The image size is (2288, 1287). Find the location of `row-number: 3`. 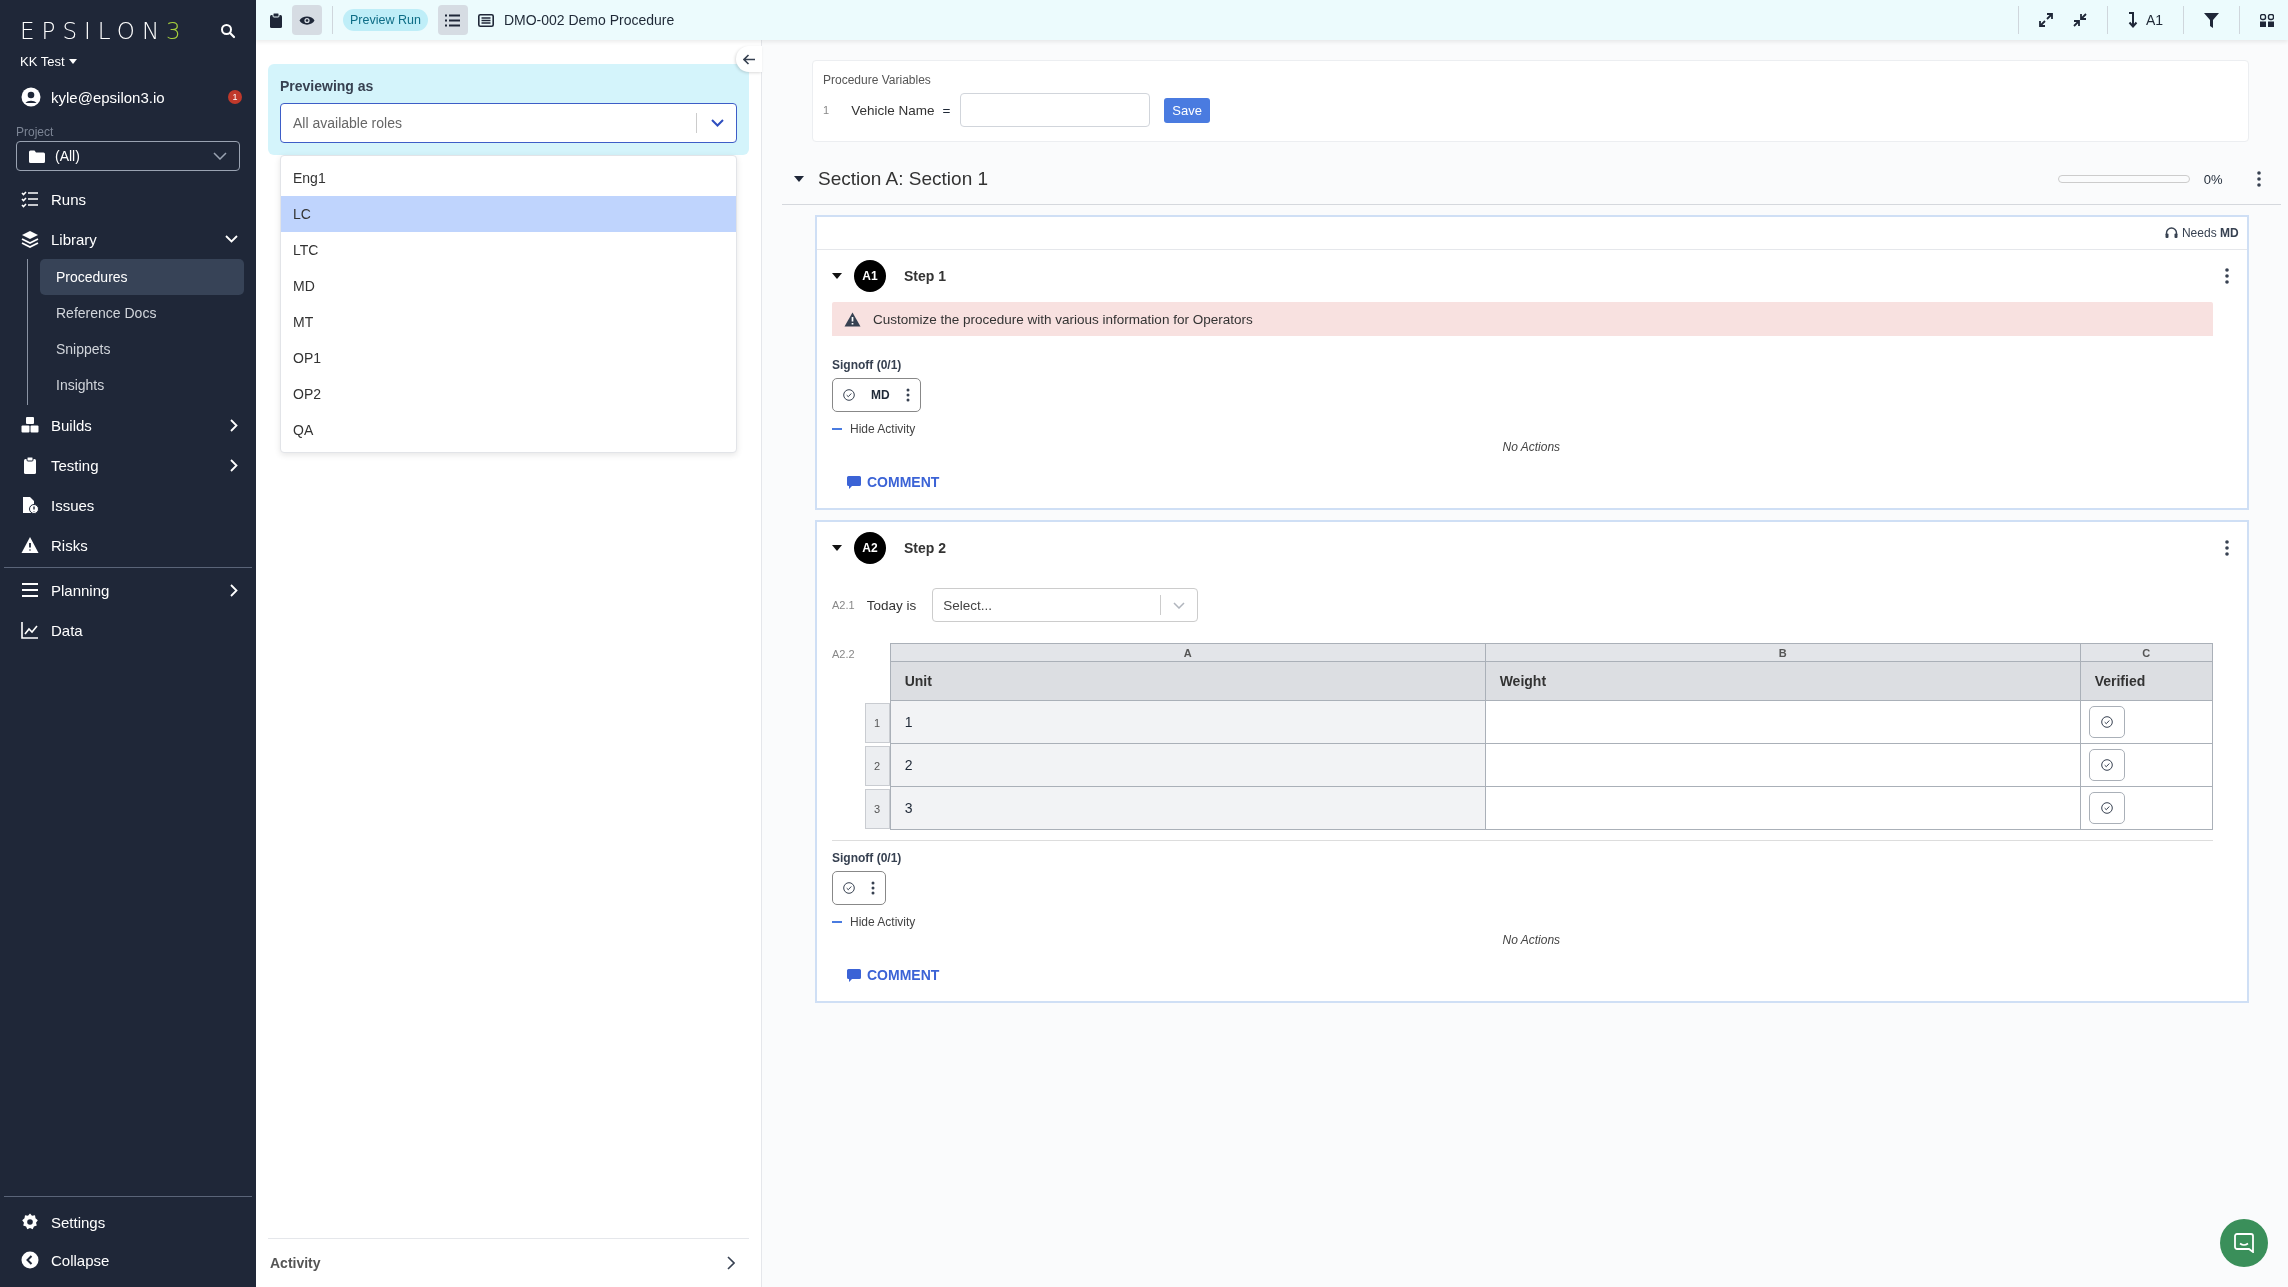

row-number: 3 is located at coordinates (877, 808).